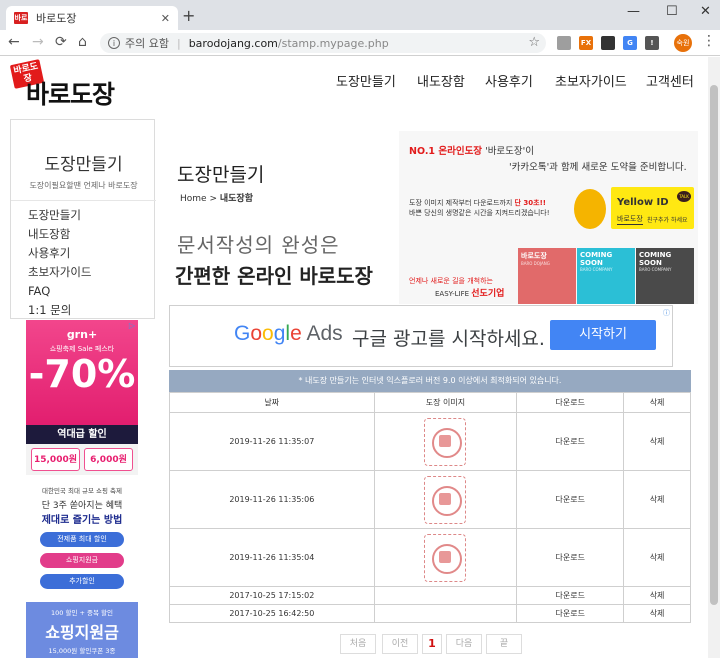  I want to click on back-icon: ←, so click(14, 42).